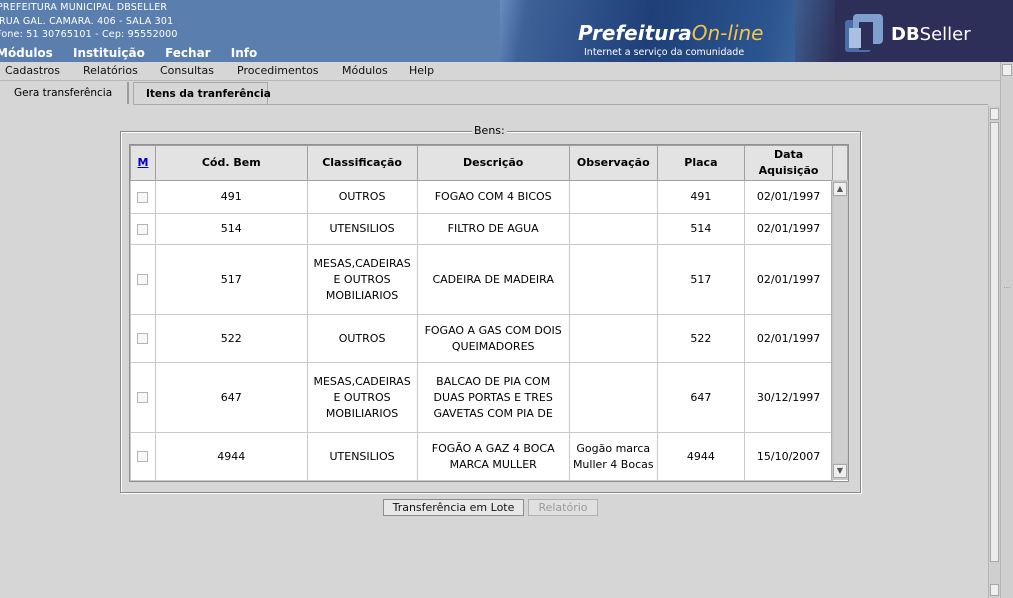  Describe the element at coordinates (840, 471) in the screenshot. I see `grid-scroll-down-arrow-icon: ▼` at that location.